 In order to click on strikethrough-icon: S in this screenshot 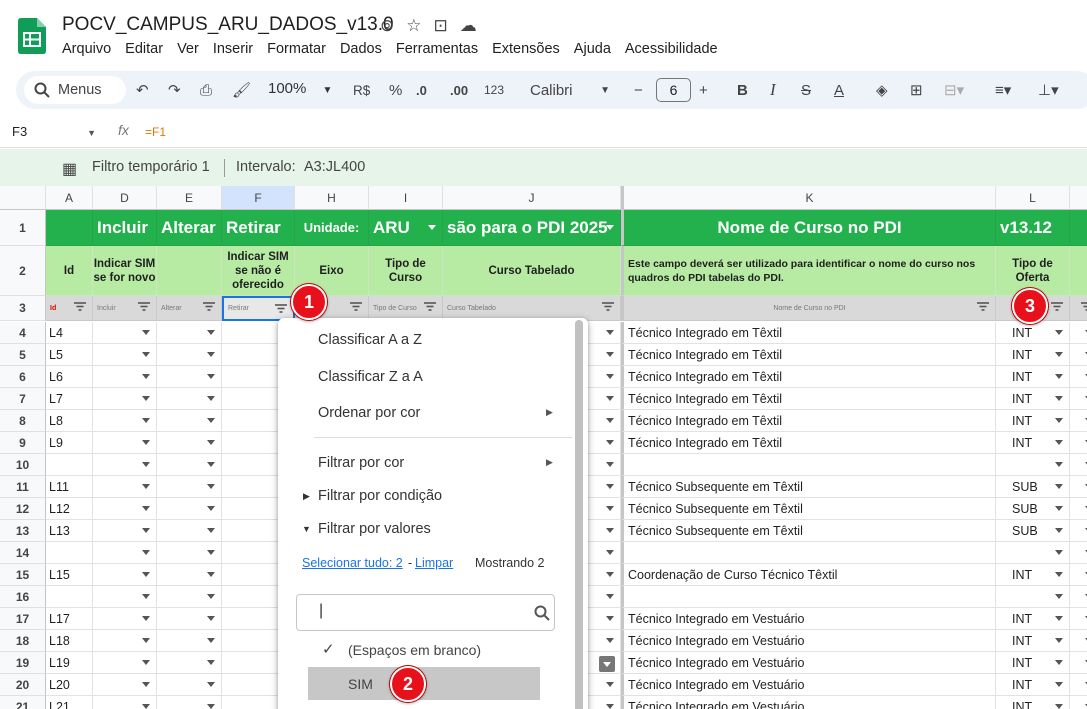, I will do `click(806, 90)`.